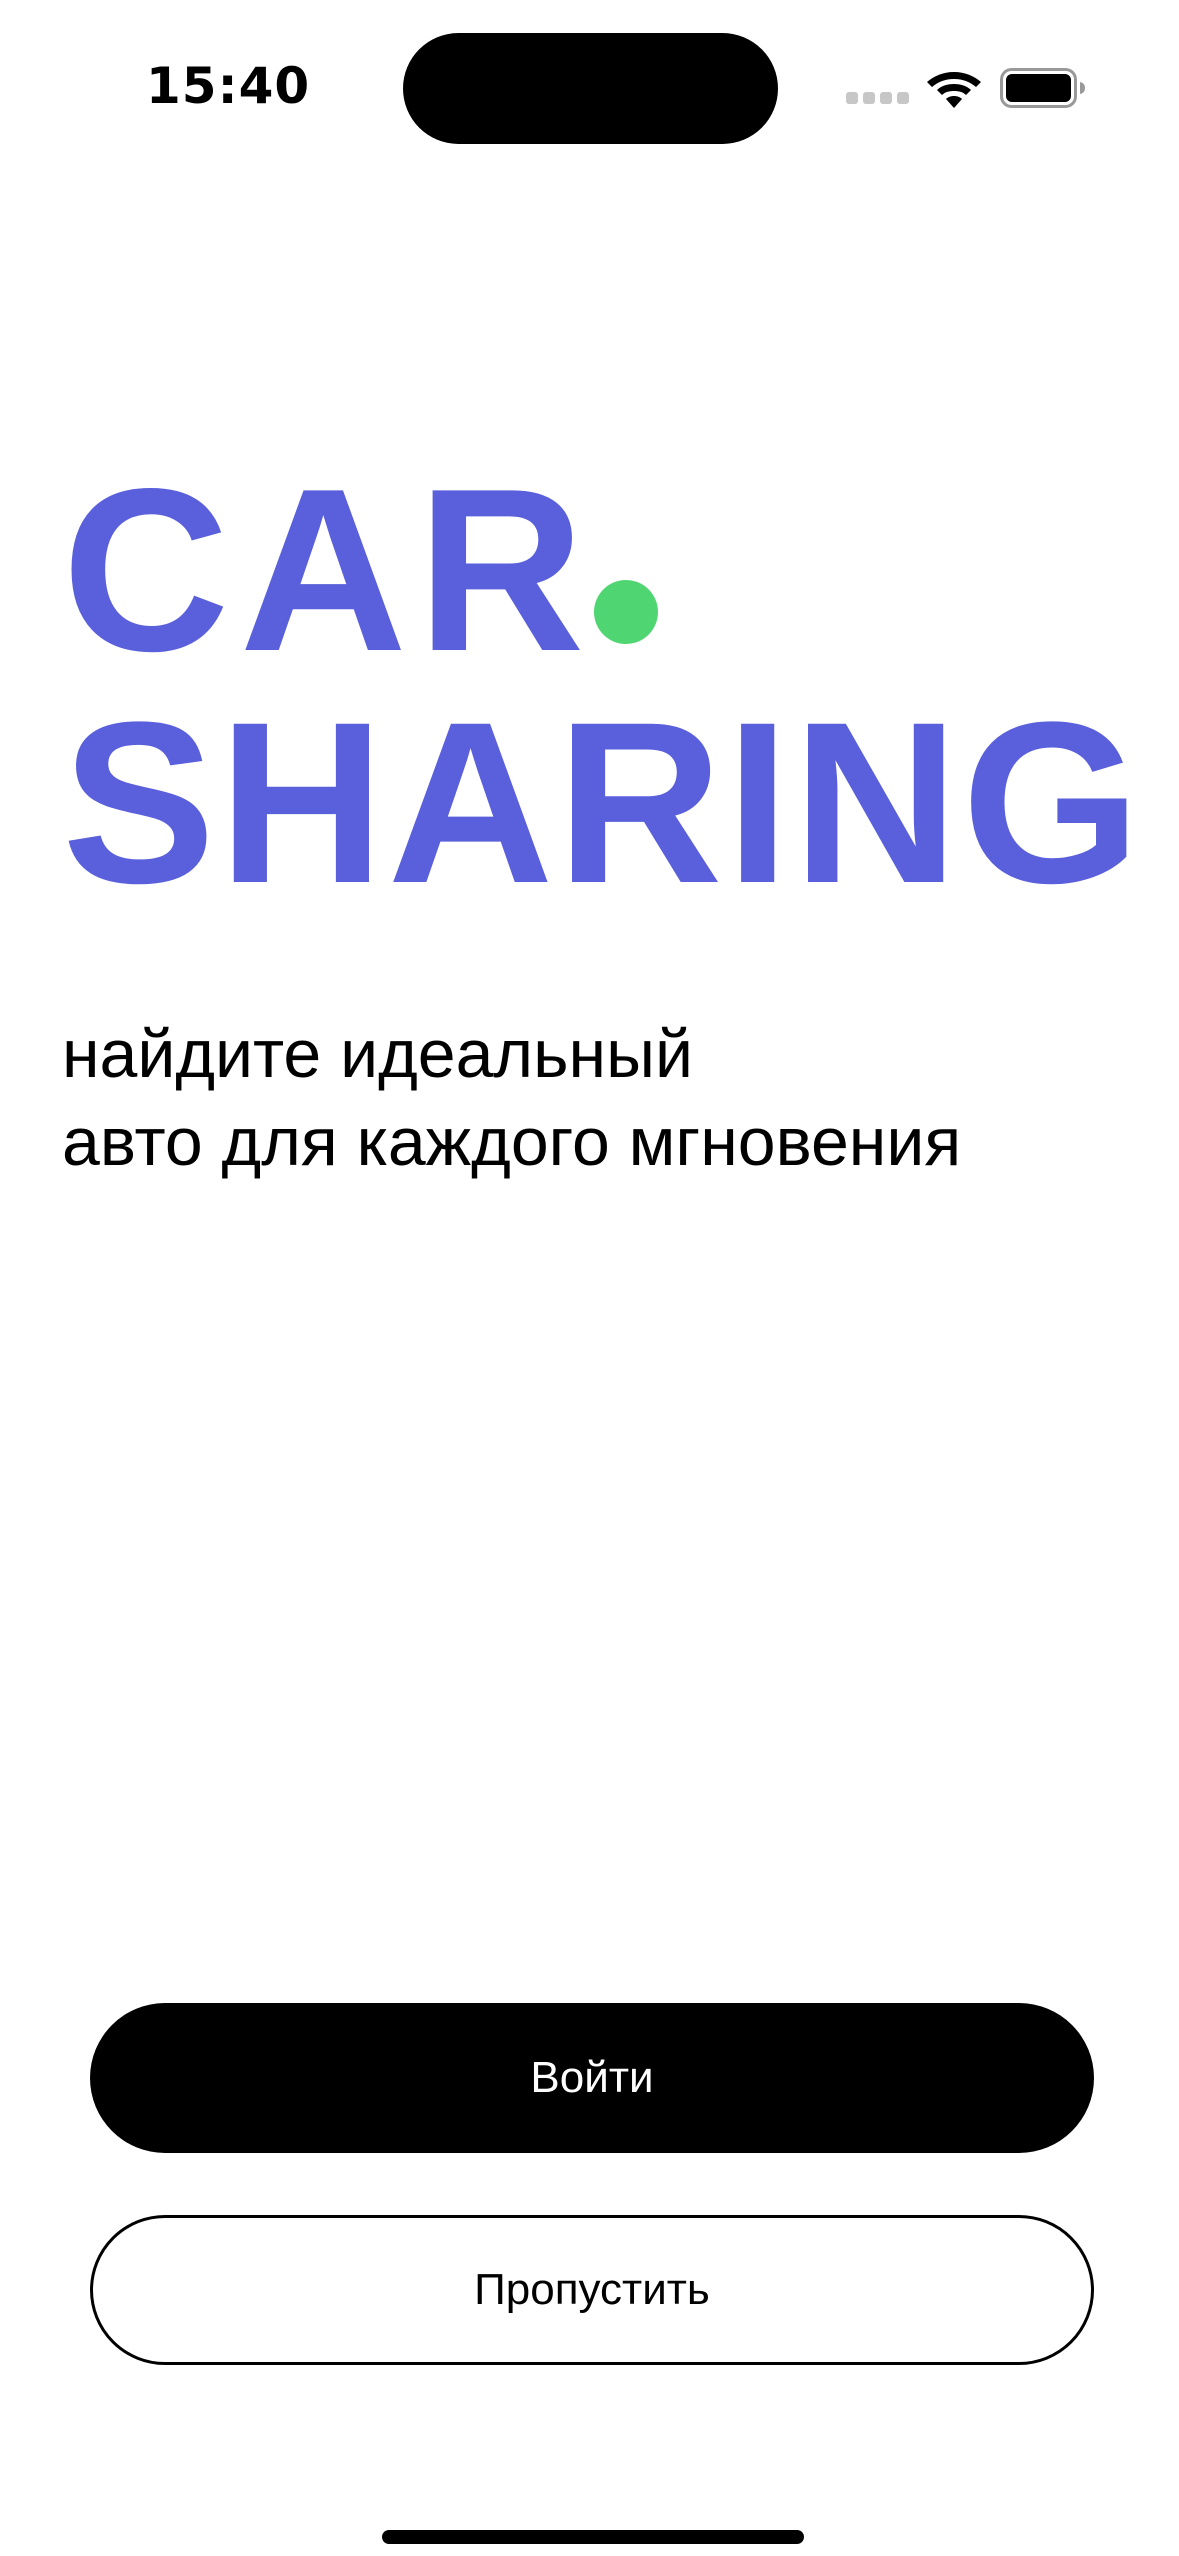 This screenshot has height=2556, width=1179. Describe the element at coordinates (590, 88) in the screenshot. I see `dynamic-island` at that location.